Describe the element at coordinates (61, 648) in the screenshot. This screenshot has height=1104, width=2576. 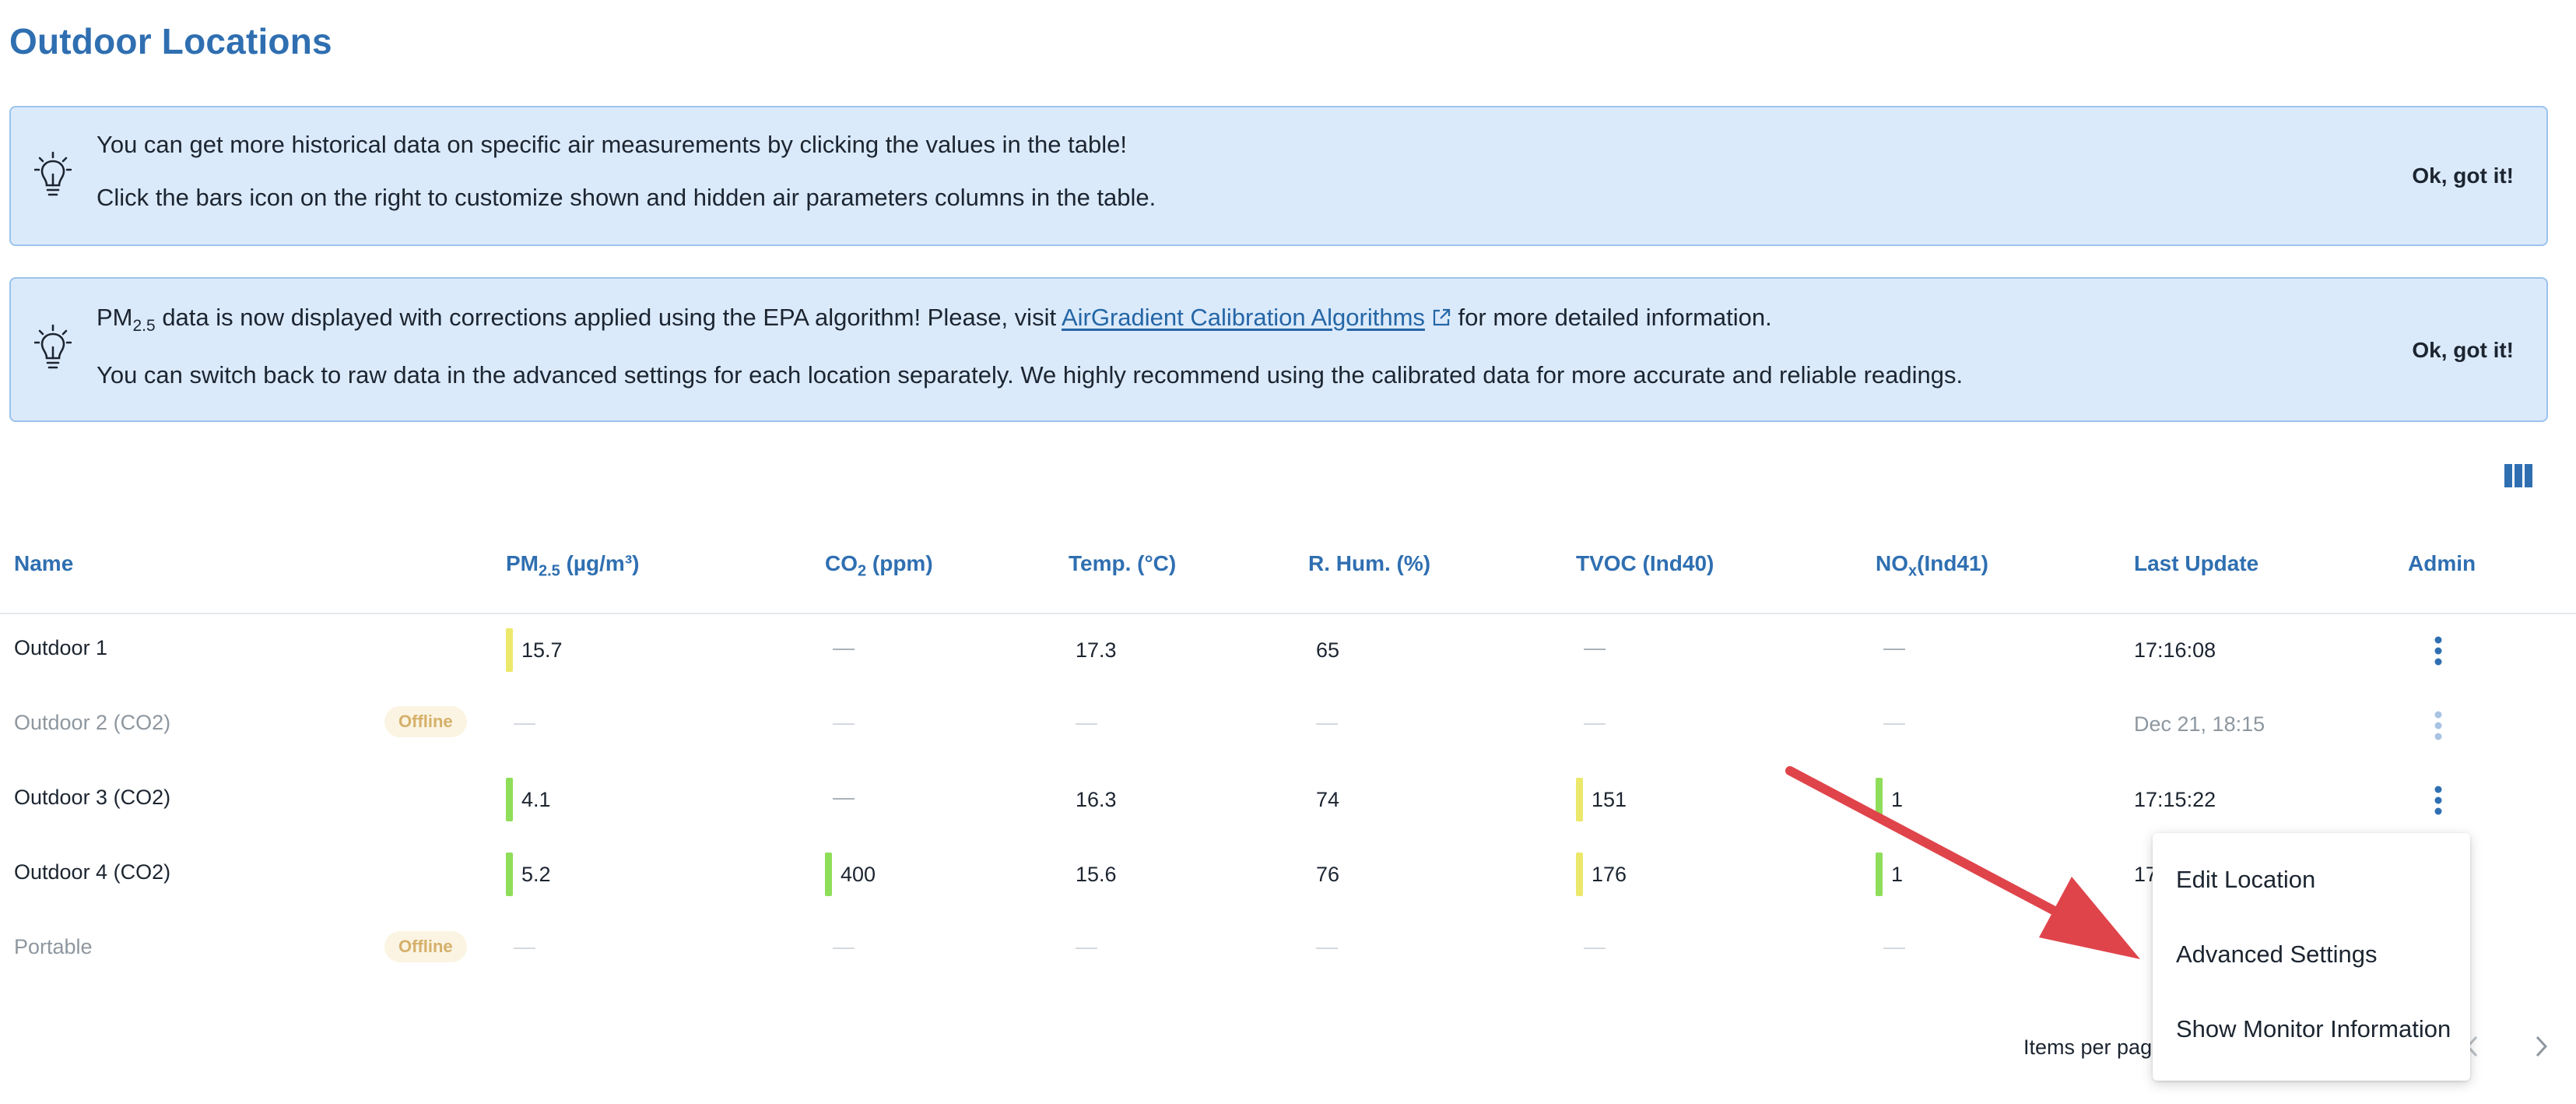
I see `location-name: Outdoor 1` at that location.